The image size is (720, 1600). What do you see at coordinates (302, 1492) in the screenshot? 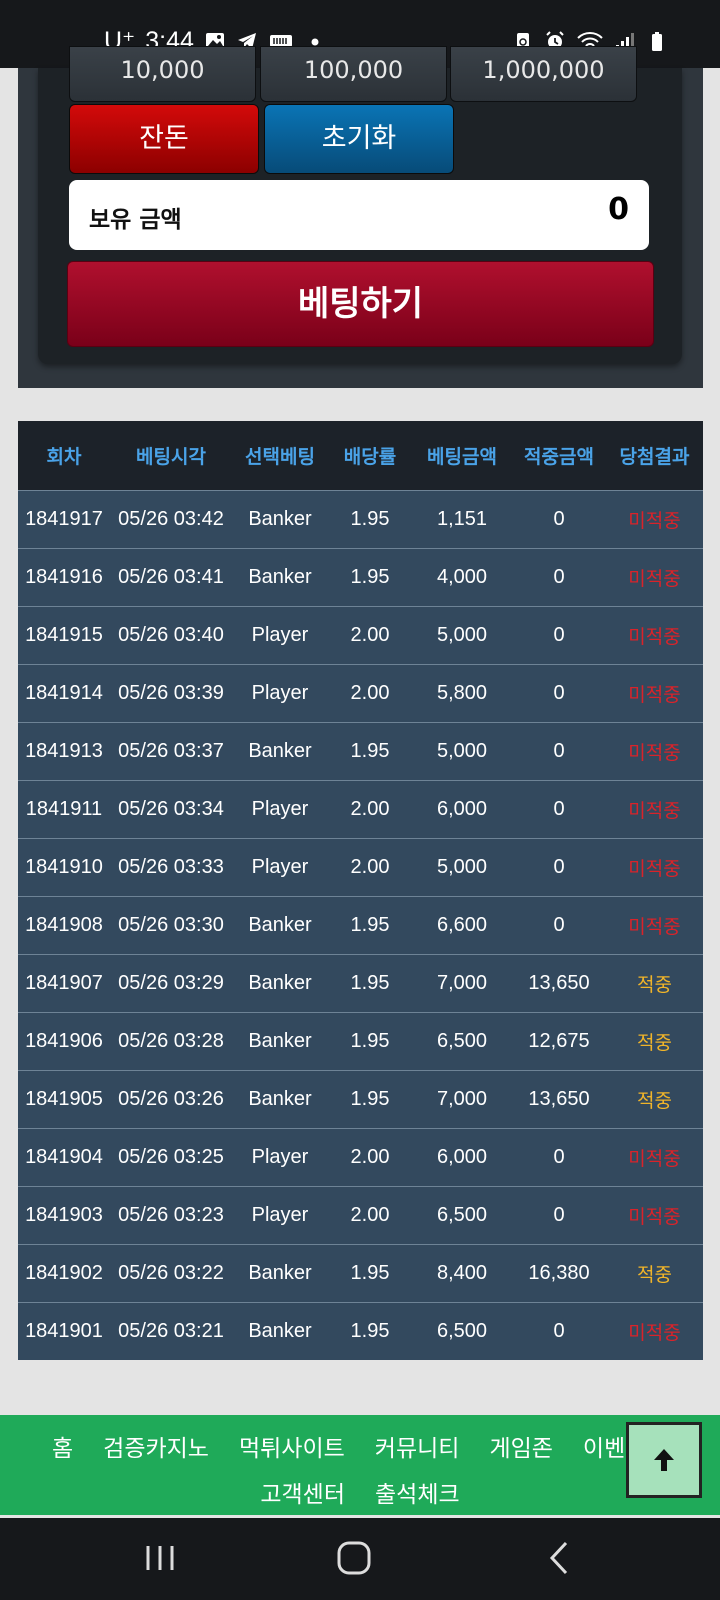
I see `footer-nav-link: 고객센터` at bounding box center [302, 1492].